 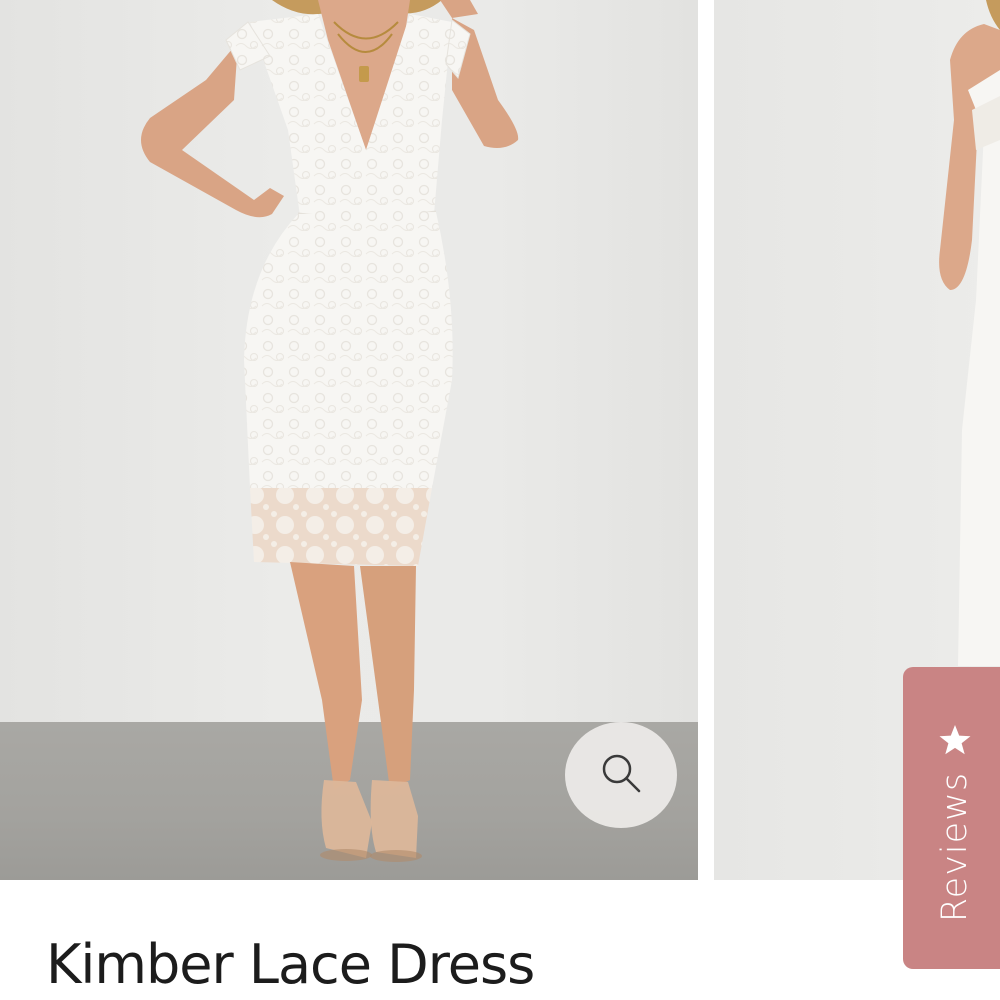 I want to click on magnifier-icon, so click(x=621, y=773).